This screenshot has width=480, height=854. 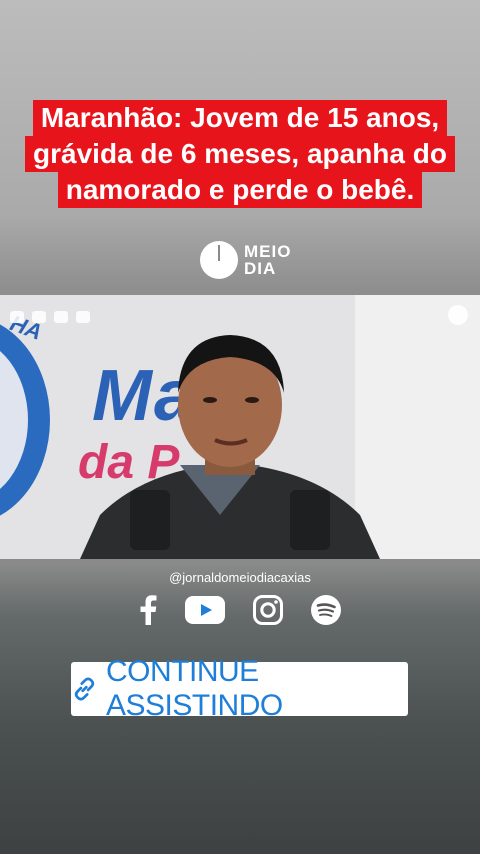 What do you see at coordinates (268, 610) in the screenshot?
I see `instagram-icon` at bounding box center [268, 610].